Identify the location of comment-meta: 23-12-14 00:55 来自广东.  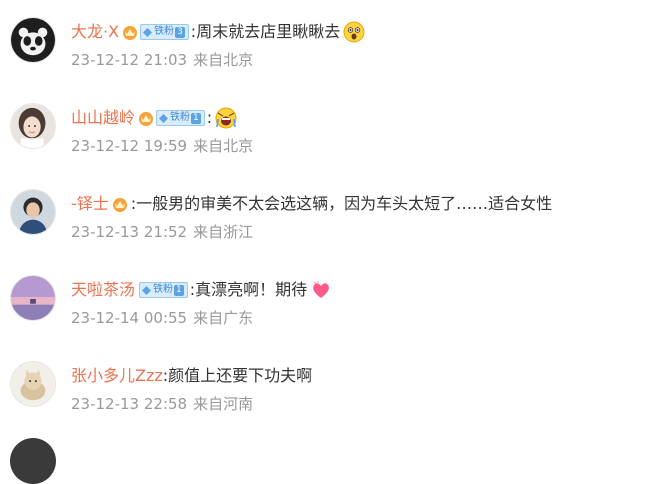
(162, 318).